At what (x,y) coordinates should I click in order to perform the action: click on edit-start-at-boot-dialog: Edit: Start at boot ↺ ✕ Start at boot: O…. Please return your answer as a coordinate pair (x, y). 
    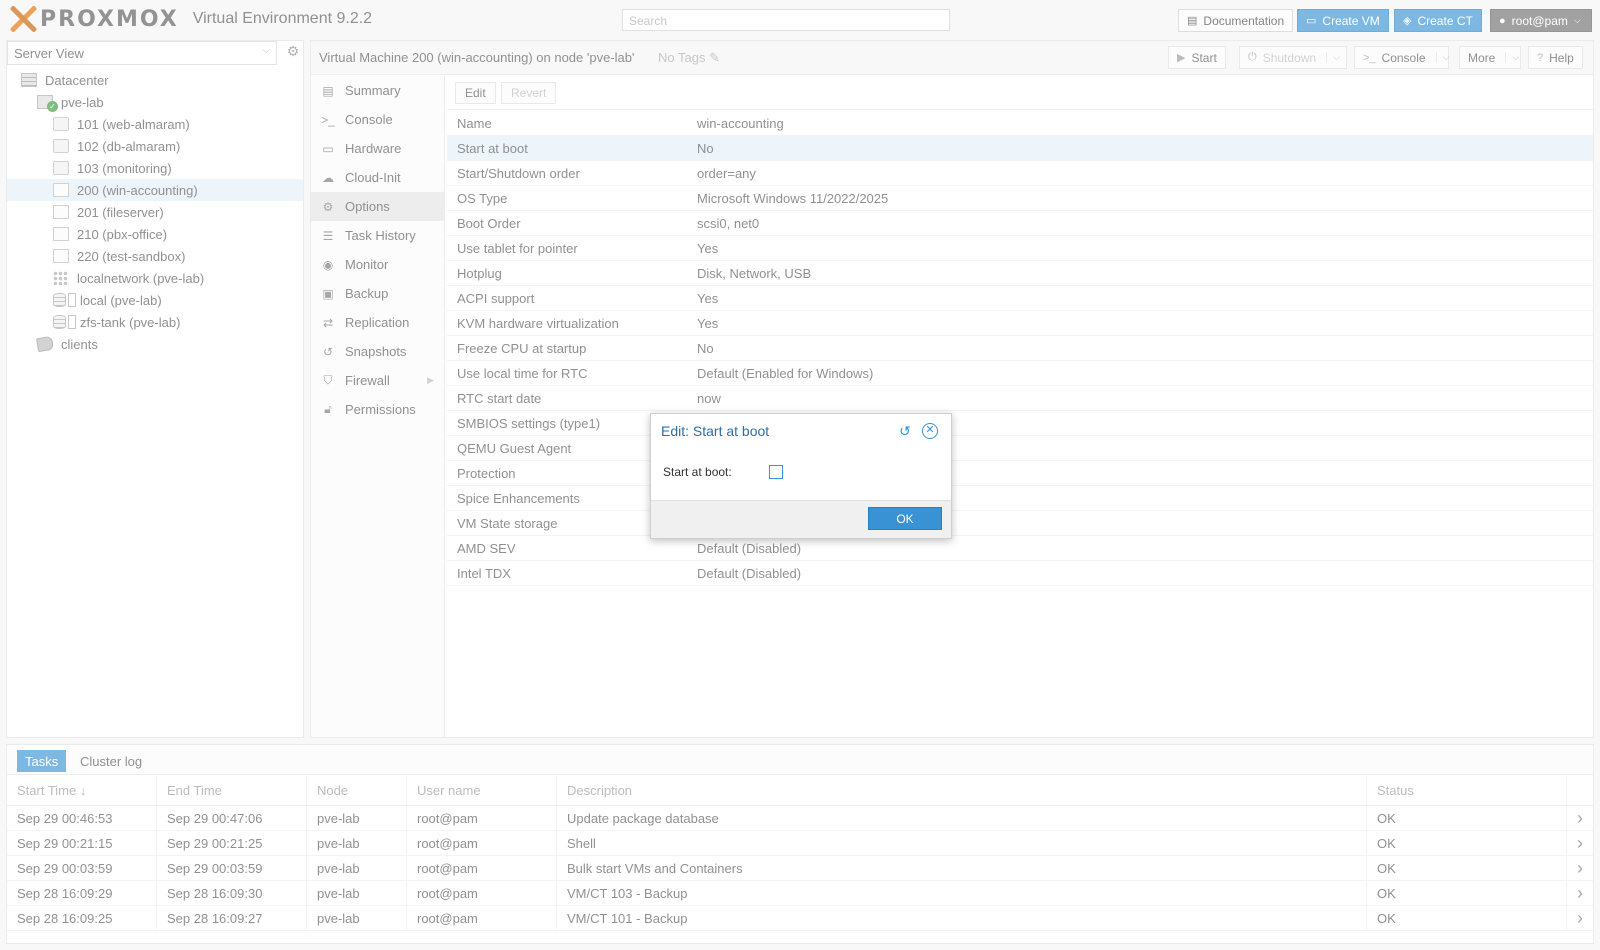
    Looking at the image, I should click on (801, 476).